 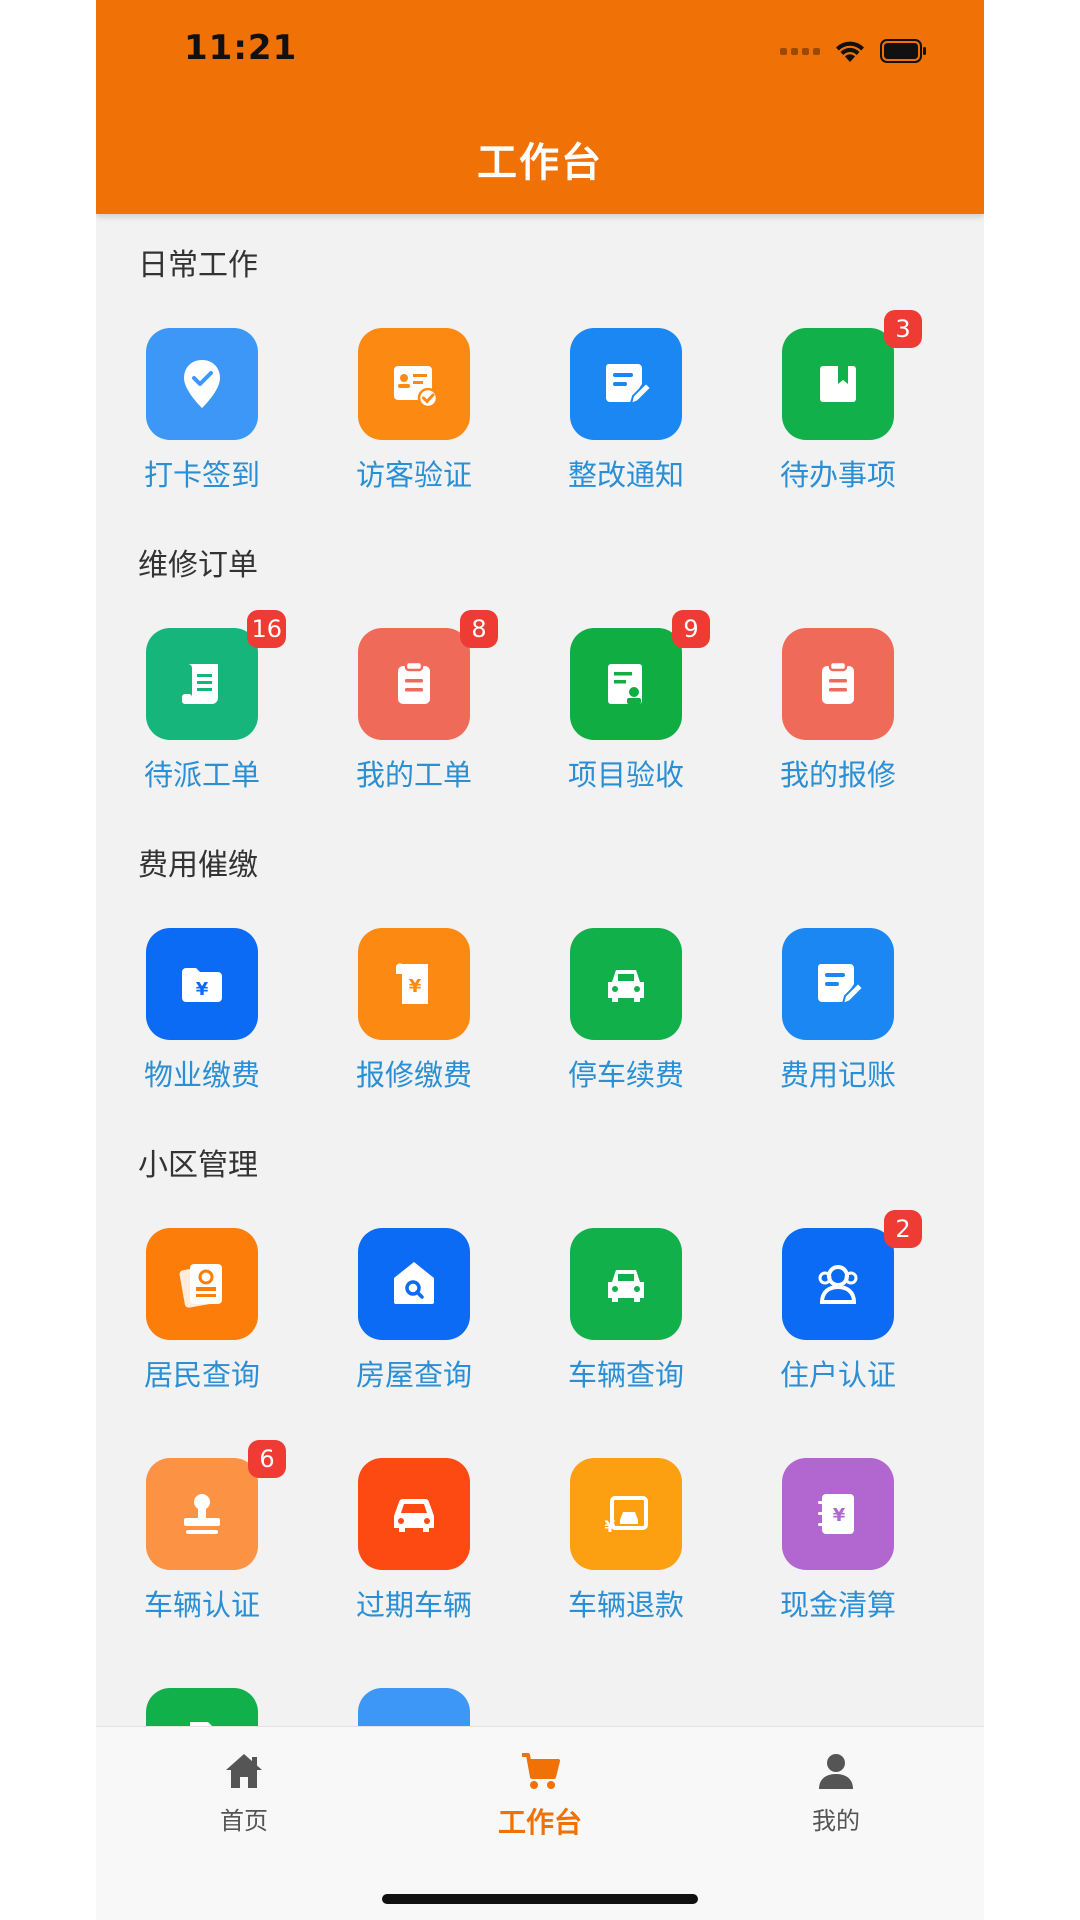 What do you see at coordinates (414, 1284) in the screenshot?
I see `house-search-icon` at bounding box center [414, 1284].